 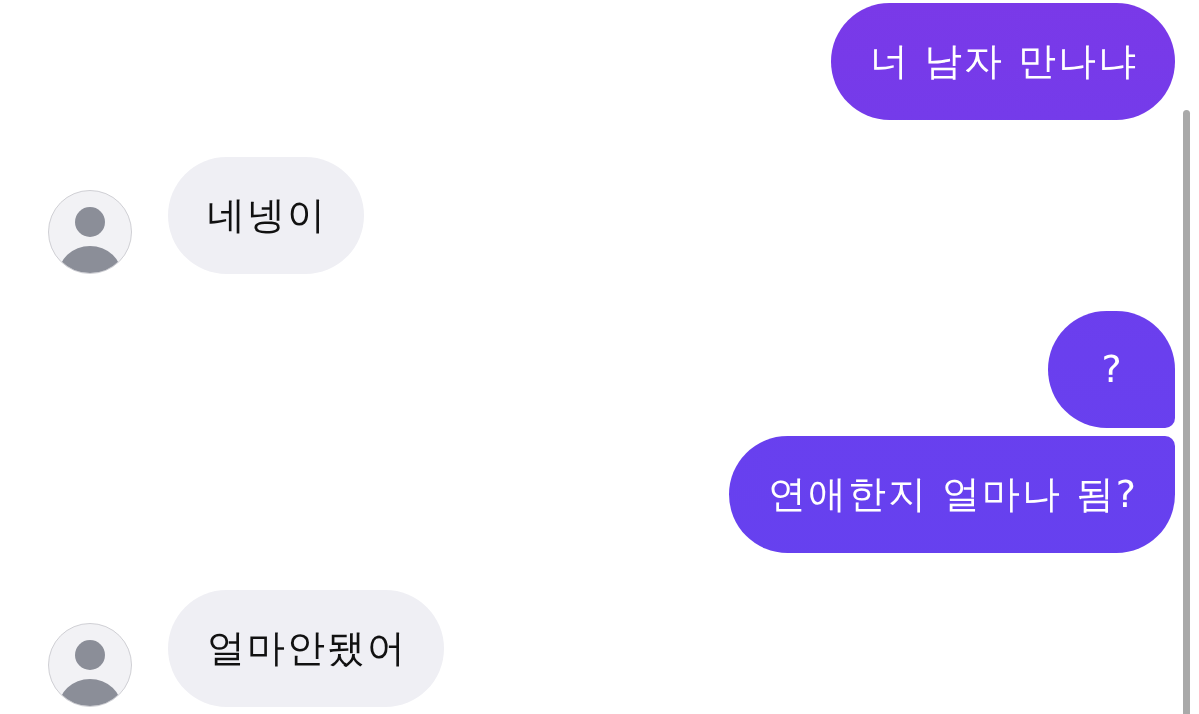 I want to click on sent-message-bubble: 연애한지 얼마나 됨?, so click(x=951, y=494).